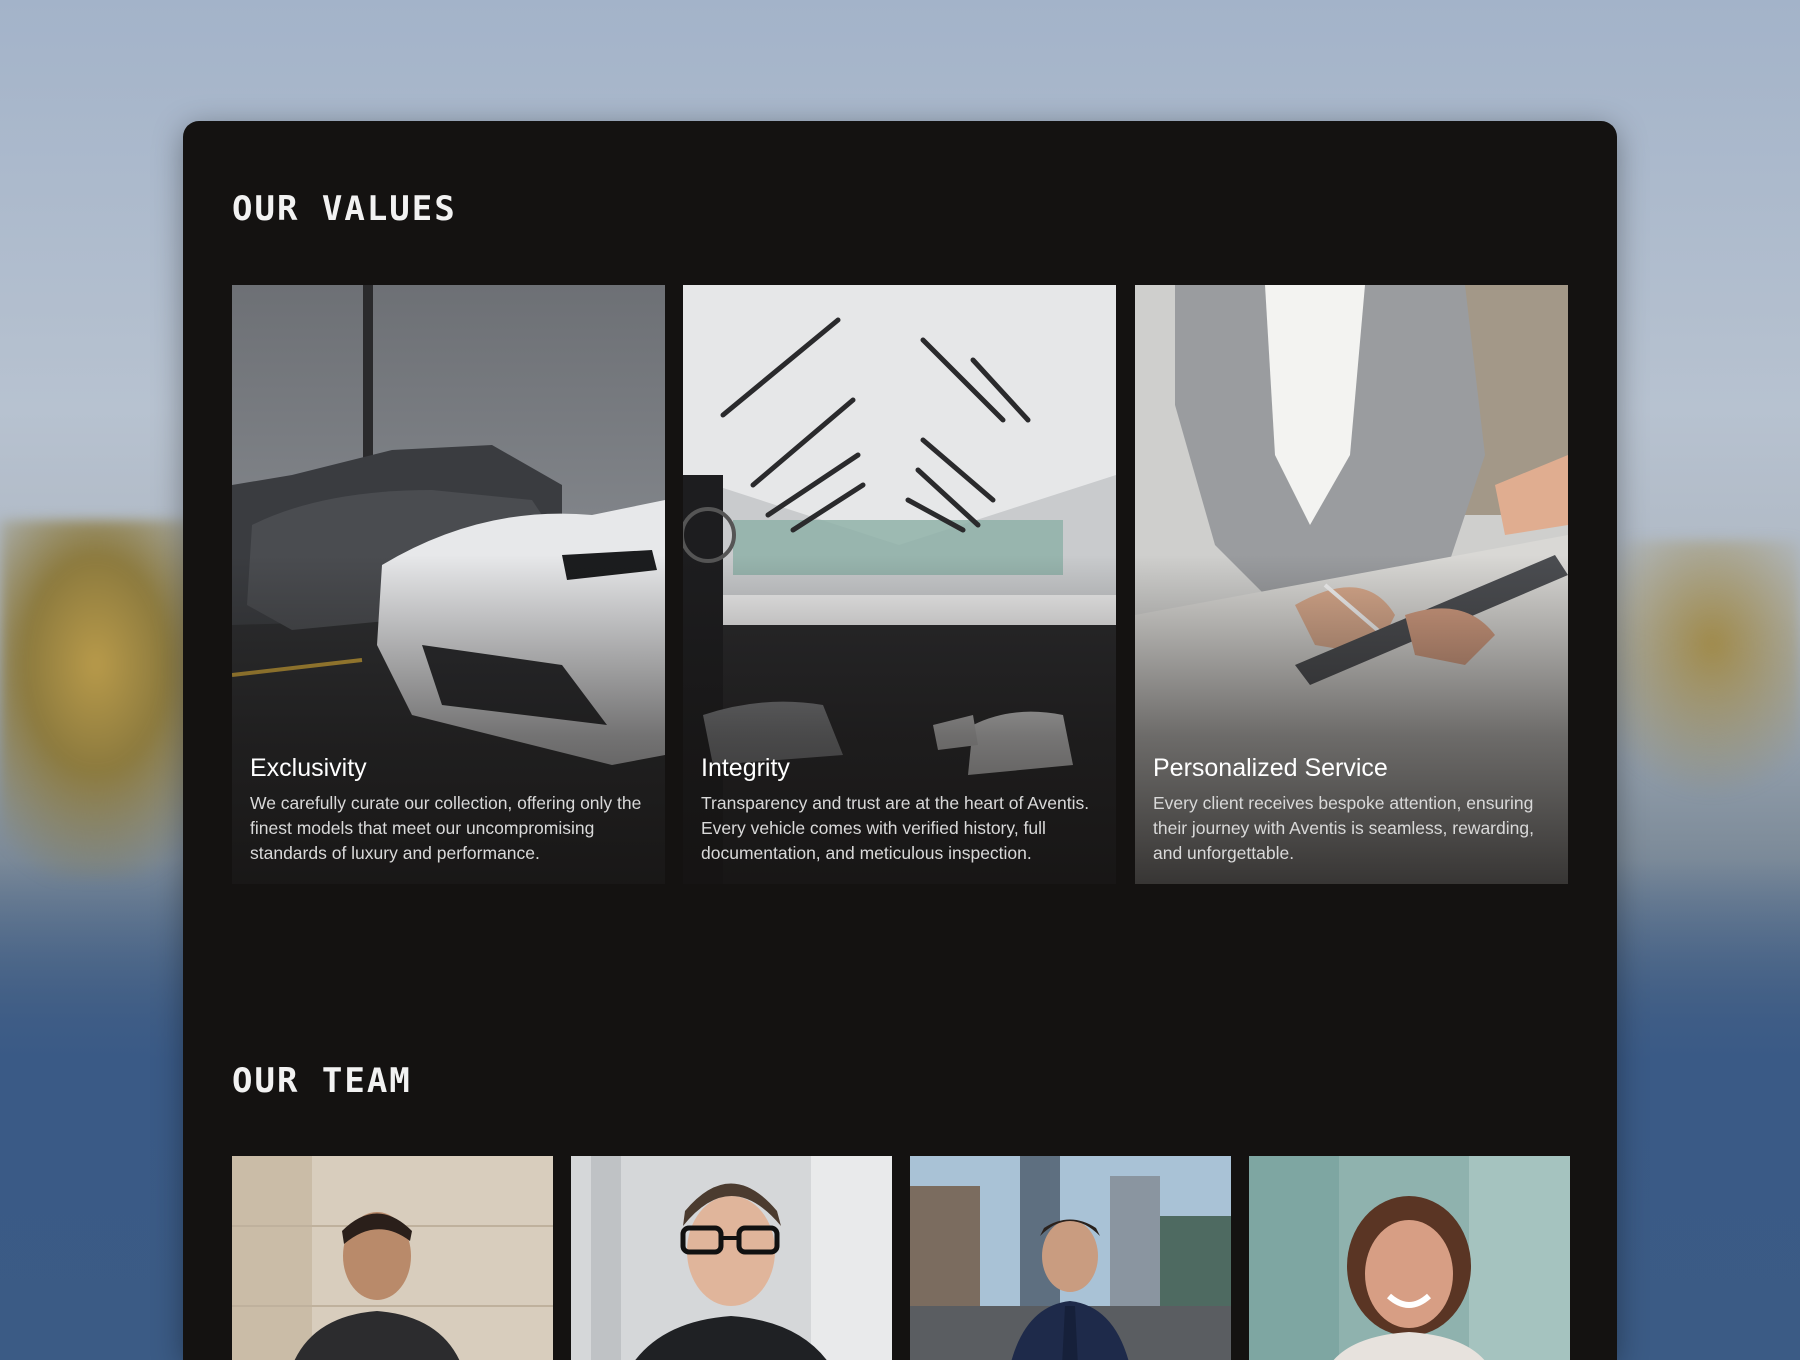 This screenshot has width=1800, height=1360. Describe the element at coordinates (745, 768) in the screenshot. I see `card-title: Integrity` at that location.